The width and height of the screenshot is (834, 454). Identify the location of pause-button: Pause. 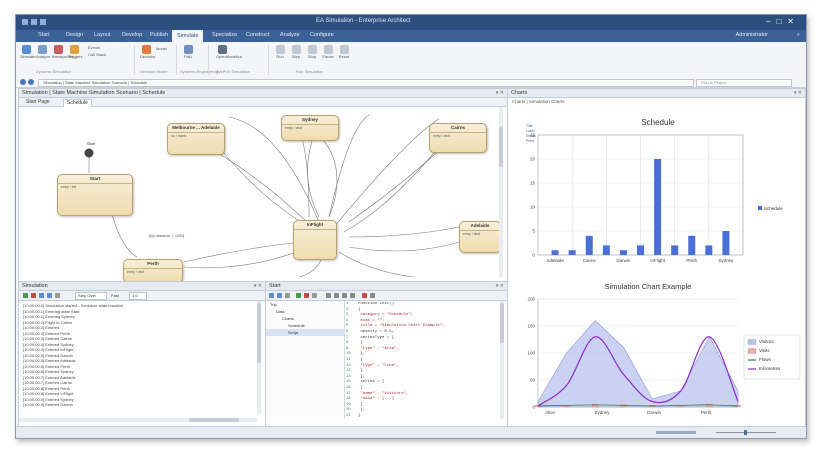
(328, 52).